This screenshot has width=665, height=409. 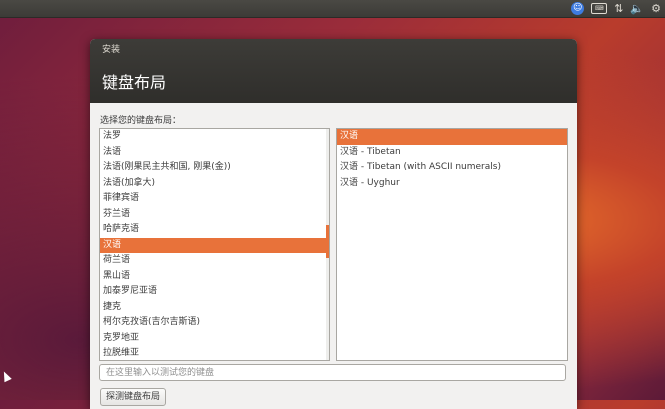 What do you see at coordinates (452, 153) in the screenshot?
I see `variant-list-item: 汉语 - Tibetan` at bounding box center [452, 153].